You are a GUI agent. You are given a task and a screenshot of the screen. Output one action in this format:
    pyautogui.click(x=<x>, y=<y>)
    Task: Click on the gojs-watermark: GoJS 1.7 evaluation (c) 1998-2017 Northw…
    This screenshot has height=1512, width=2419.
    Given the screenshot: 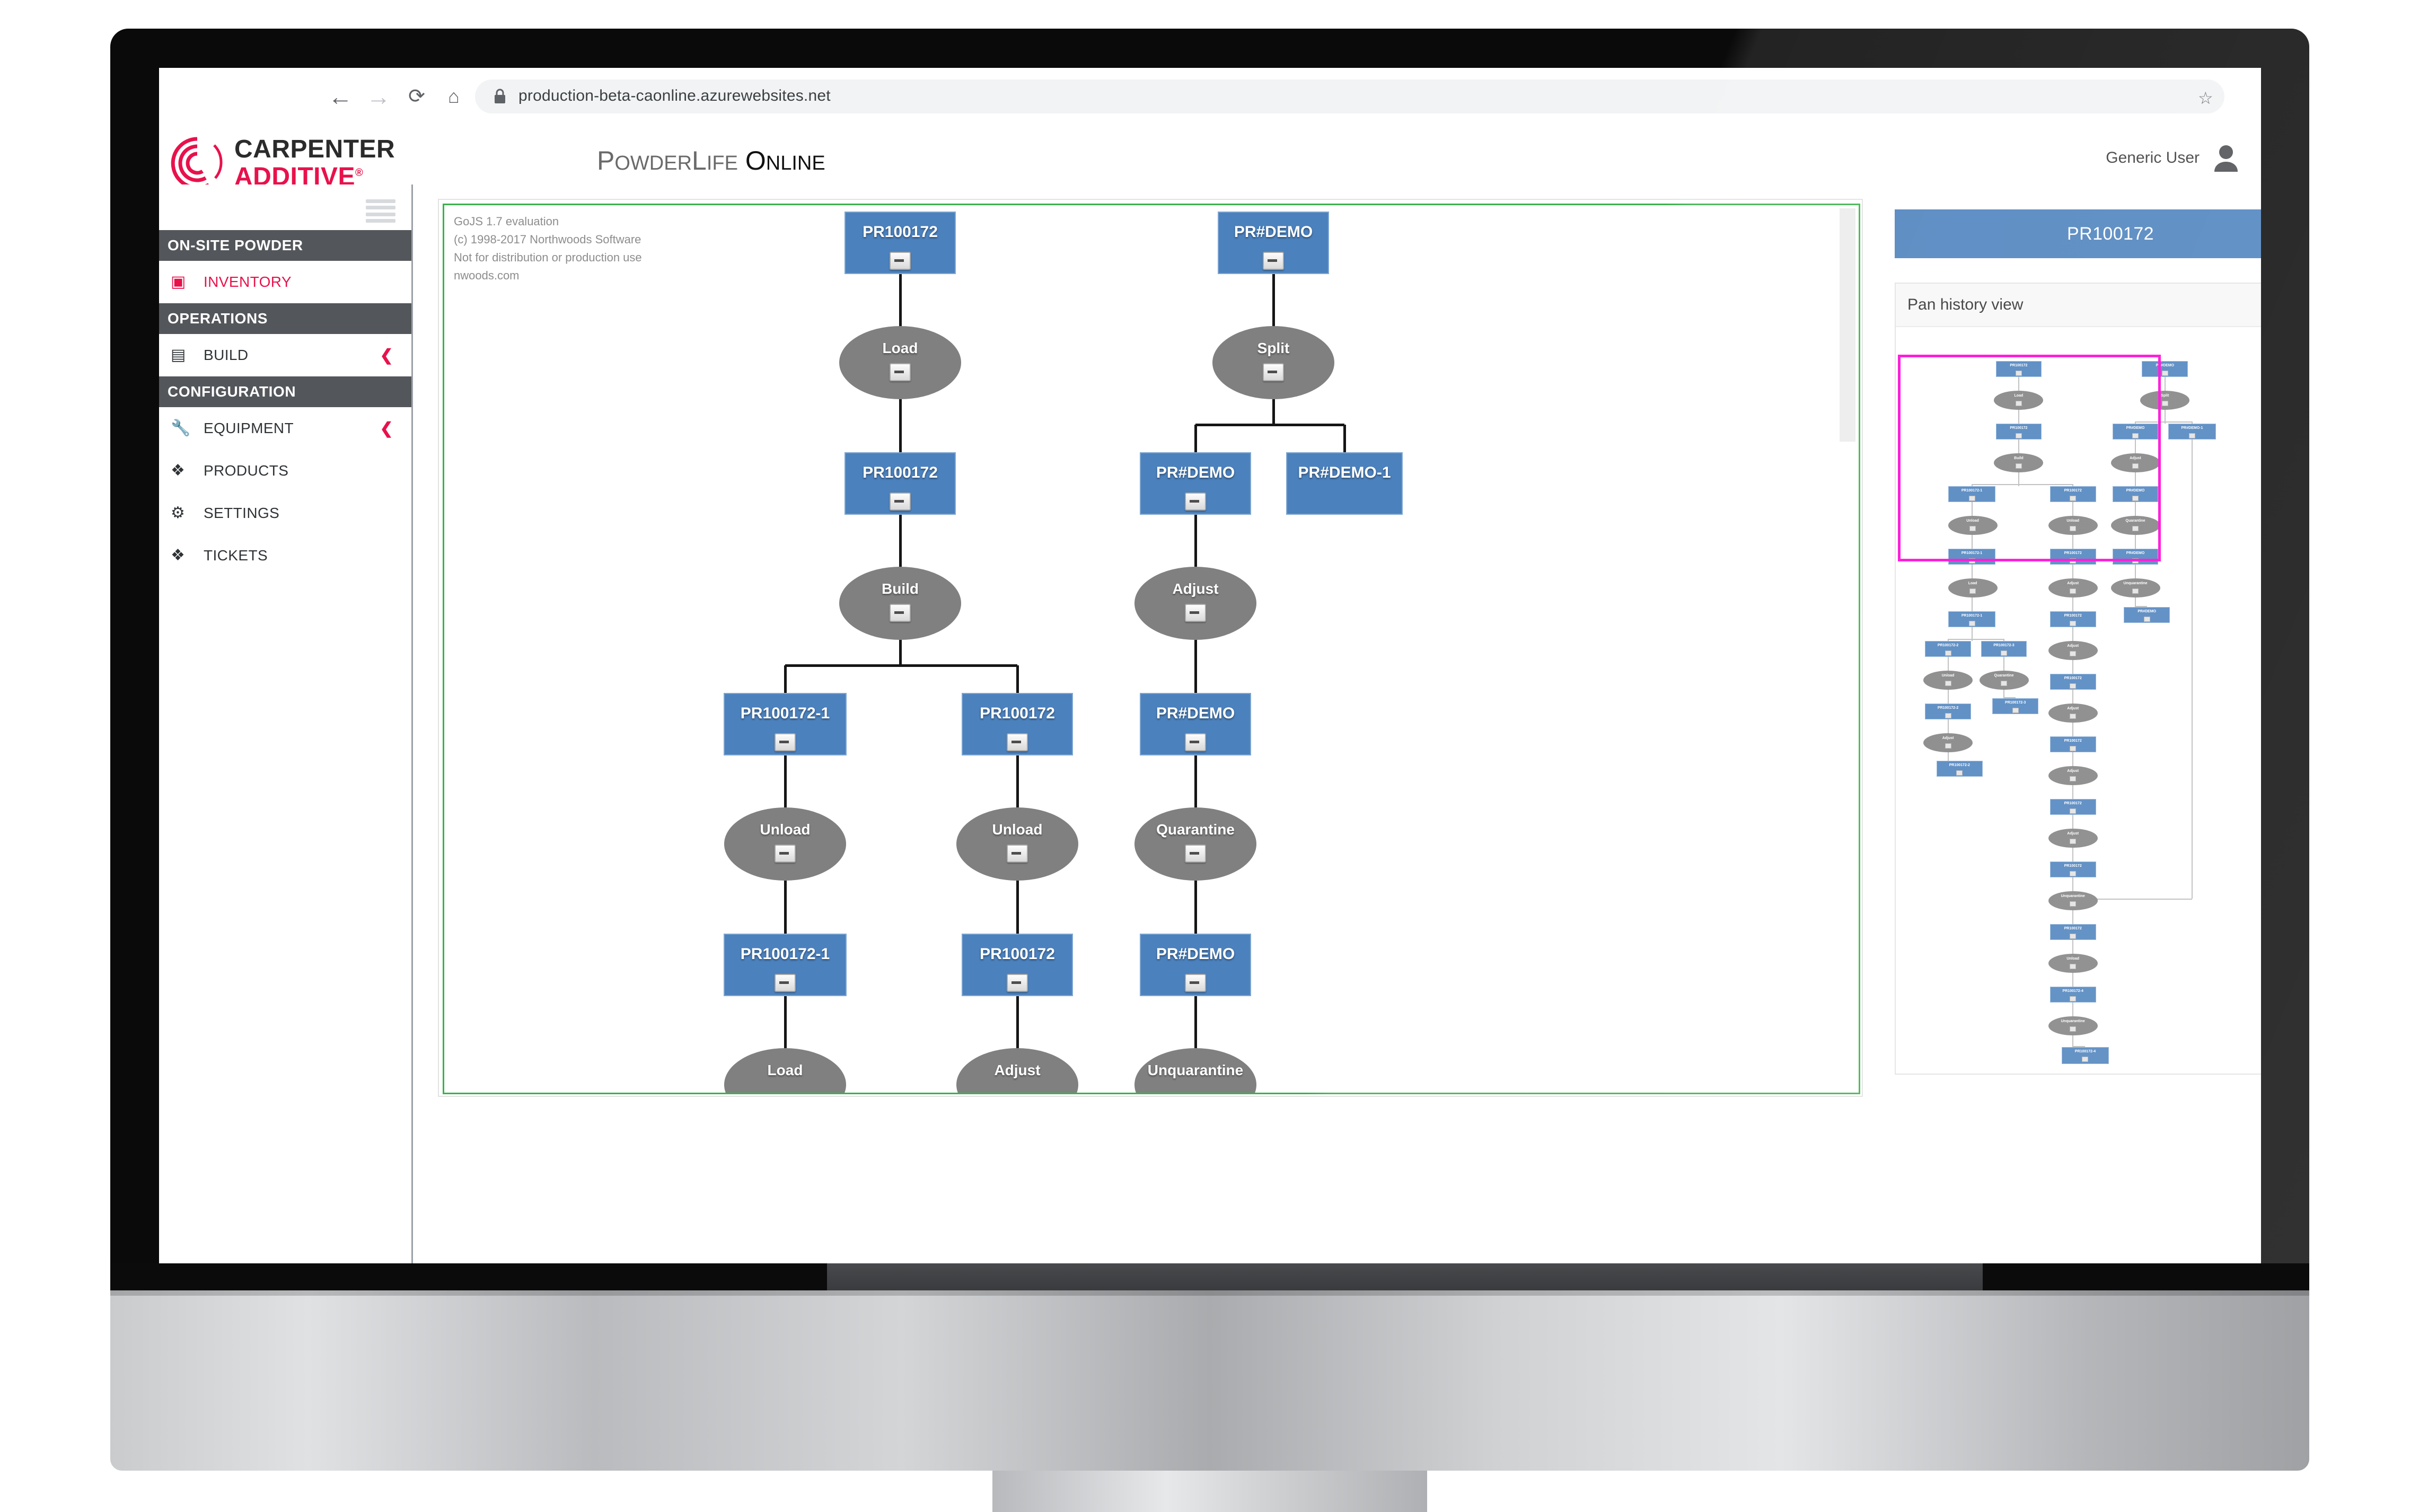 What is the action you would take?
    pyautogui.click(x=548, y=249)
    